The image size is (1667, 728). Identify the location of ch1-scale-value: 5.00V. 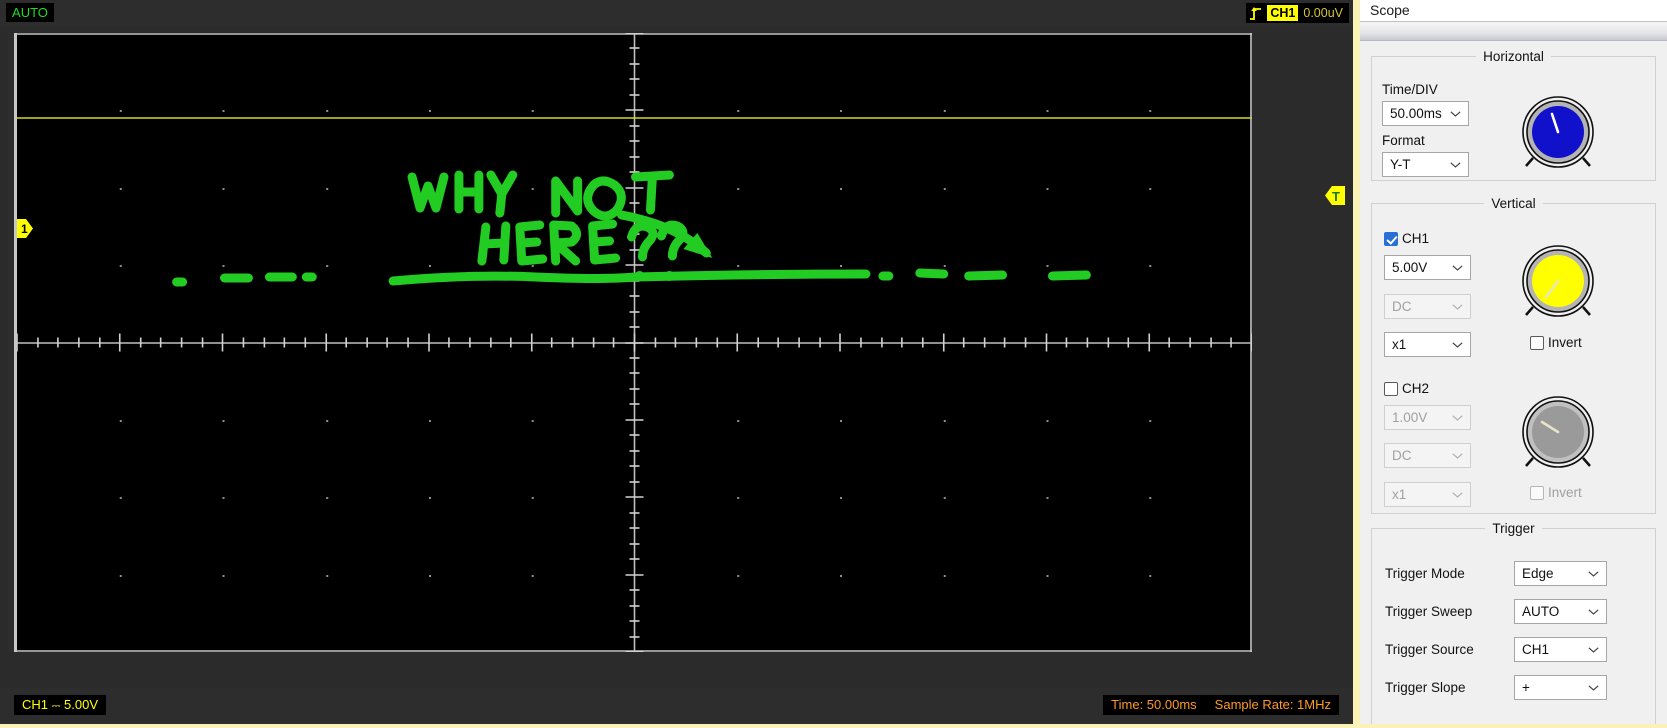
(81, 704).